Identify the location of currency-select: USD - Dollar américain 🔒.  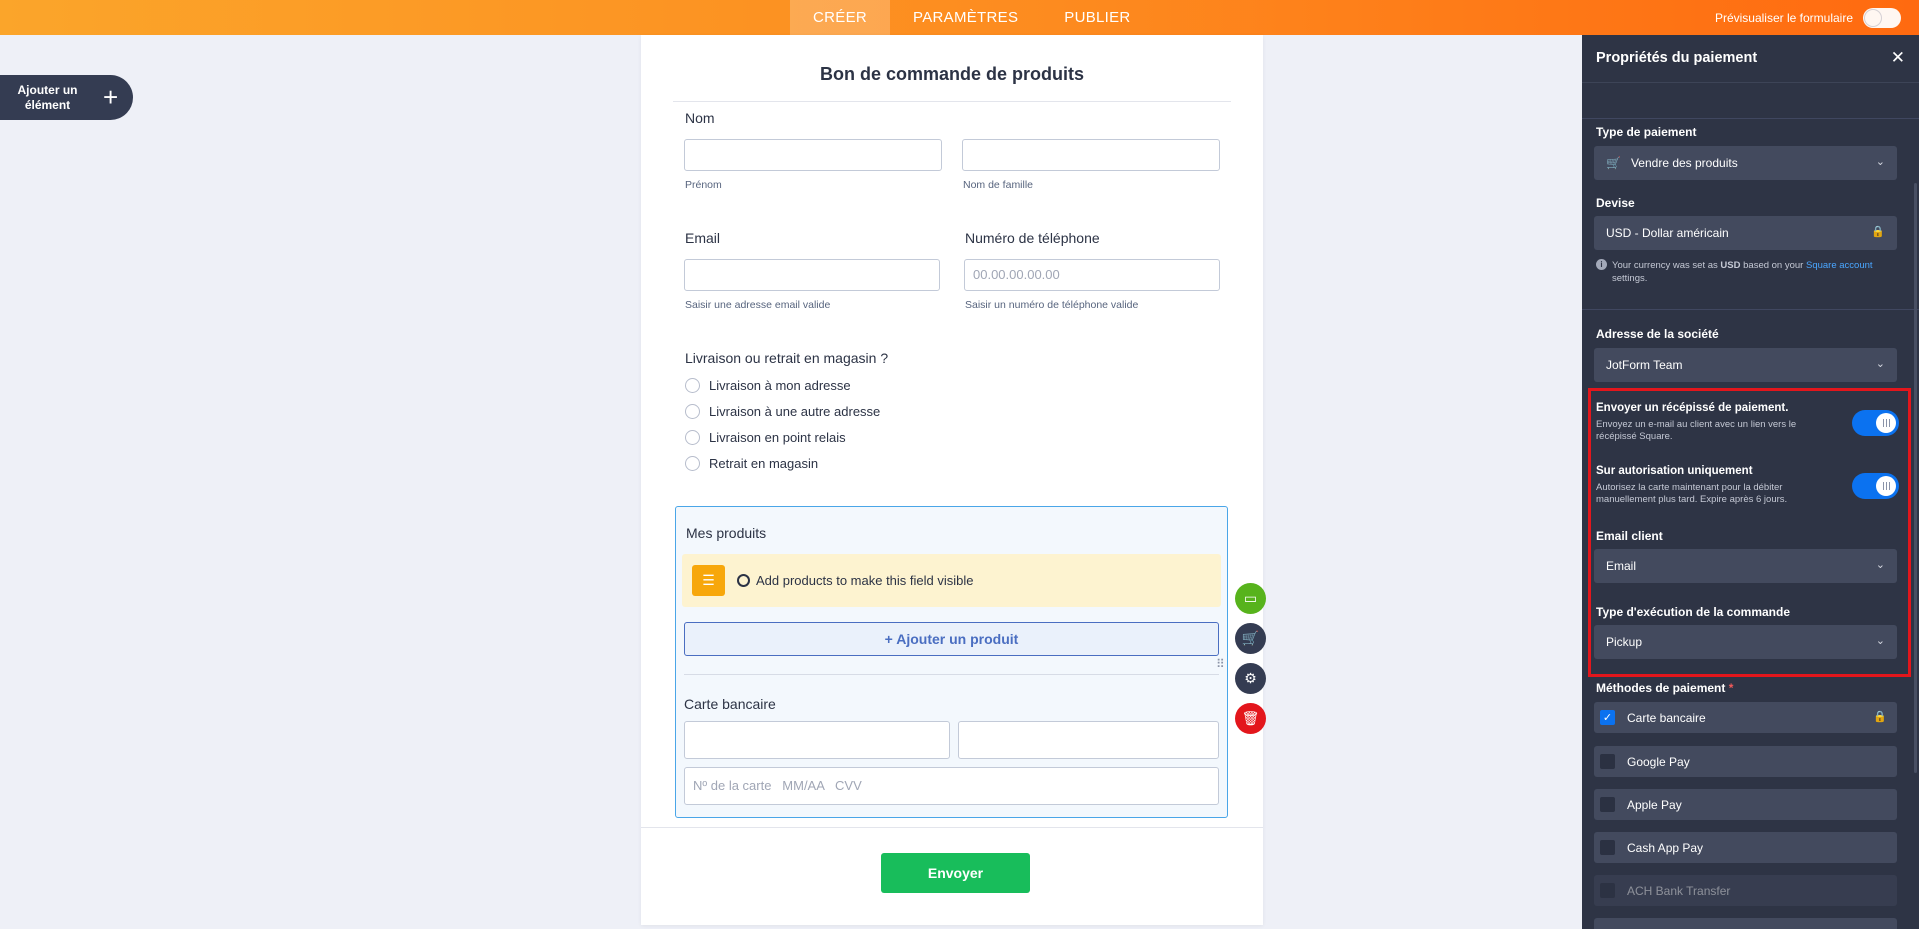
(1745, 233).